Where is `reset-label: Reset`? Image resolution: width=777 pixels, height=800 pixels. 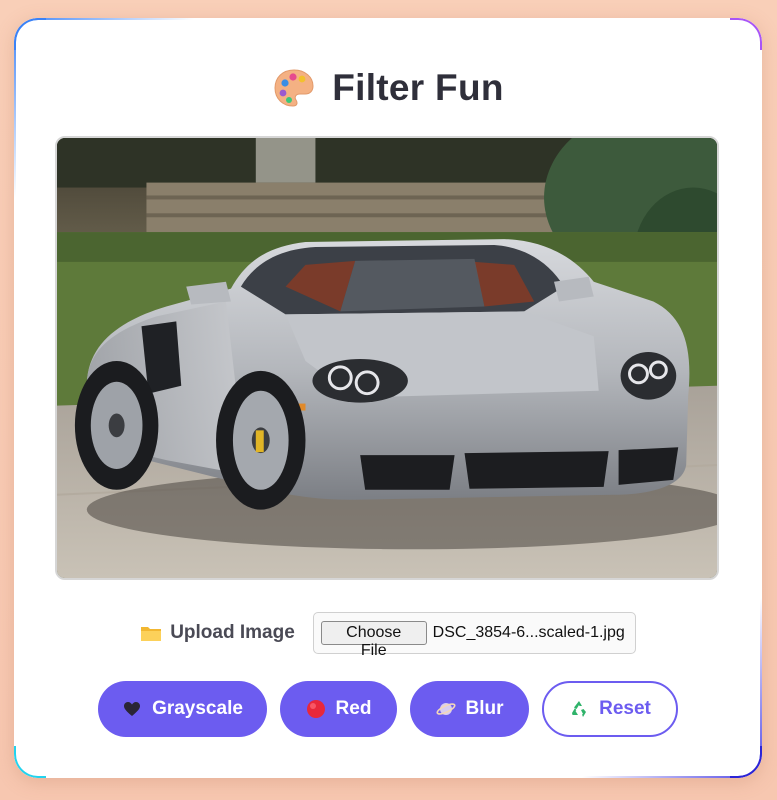
reset-label: Reset is located at coordinates (625, 708).